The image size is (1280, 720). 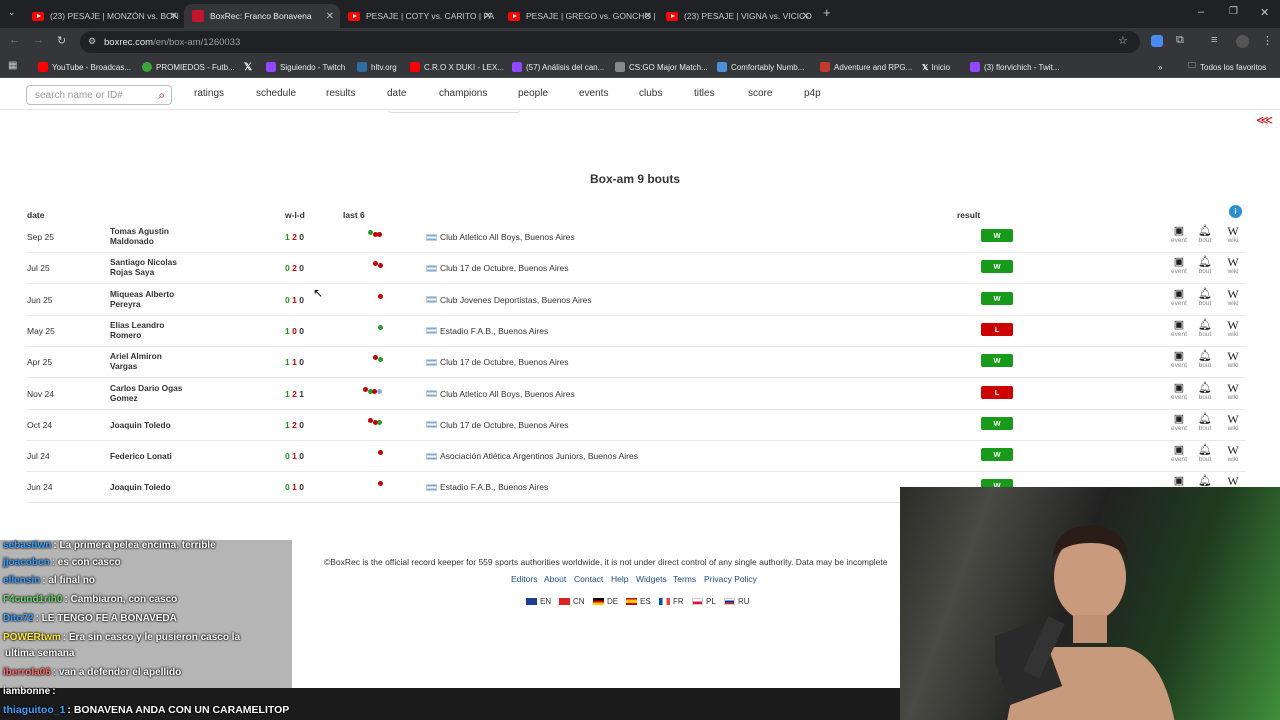 I want to click on back-icon: ←, so click(x=14, y=40).